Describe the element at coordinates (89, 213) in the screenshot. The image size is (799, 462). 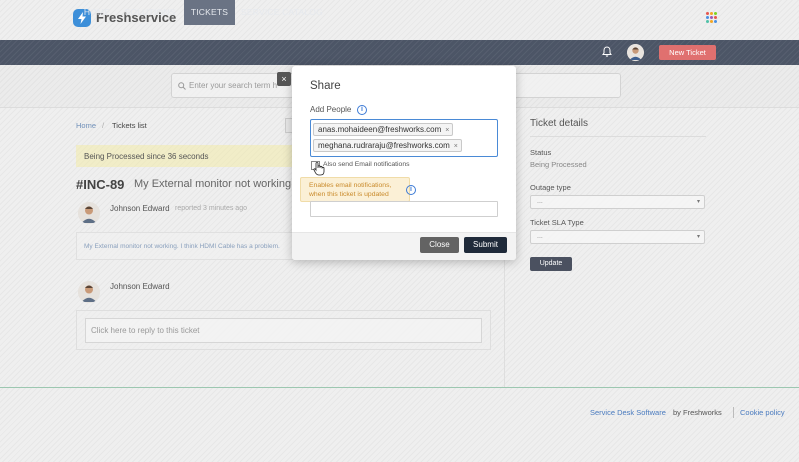
I see `requester-avatar` at that location.